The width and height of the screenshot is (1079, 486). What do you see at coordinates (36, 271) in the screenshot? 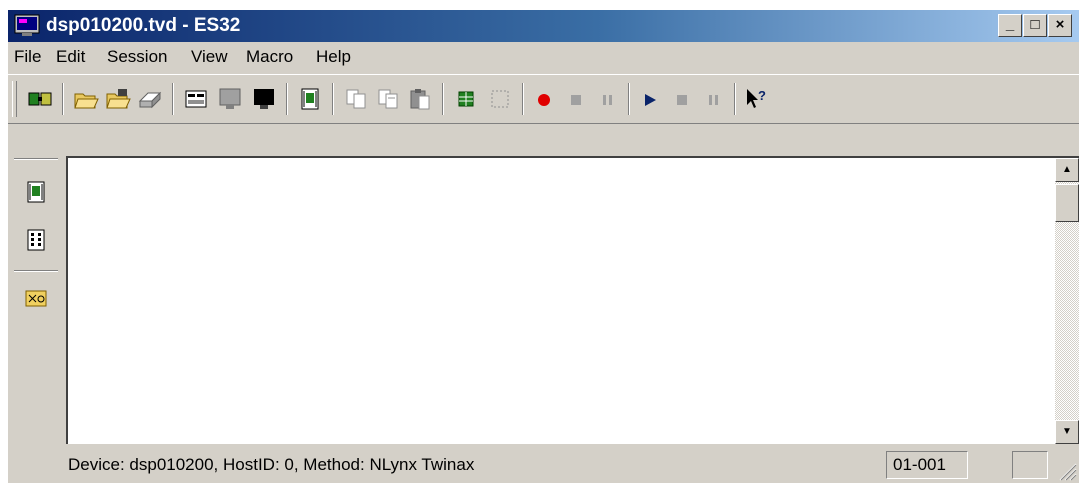
I see `left-toolbar-separator` at bounding box center [36, 271].